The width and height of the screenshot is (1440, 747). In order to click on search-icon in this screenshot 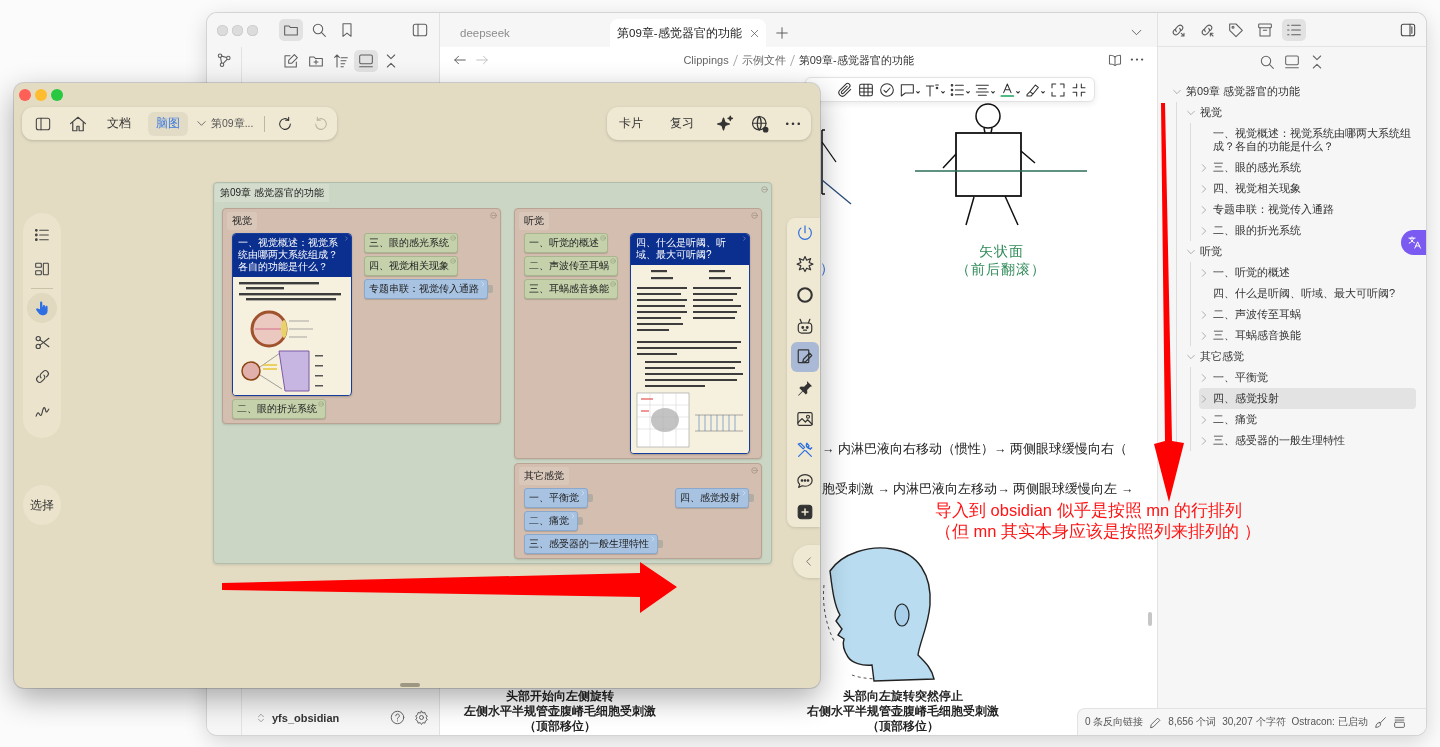, I will do `click(1267, 62)`.